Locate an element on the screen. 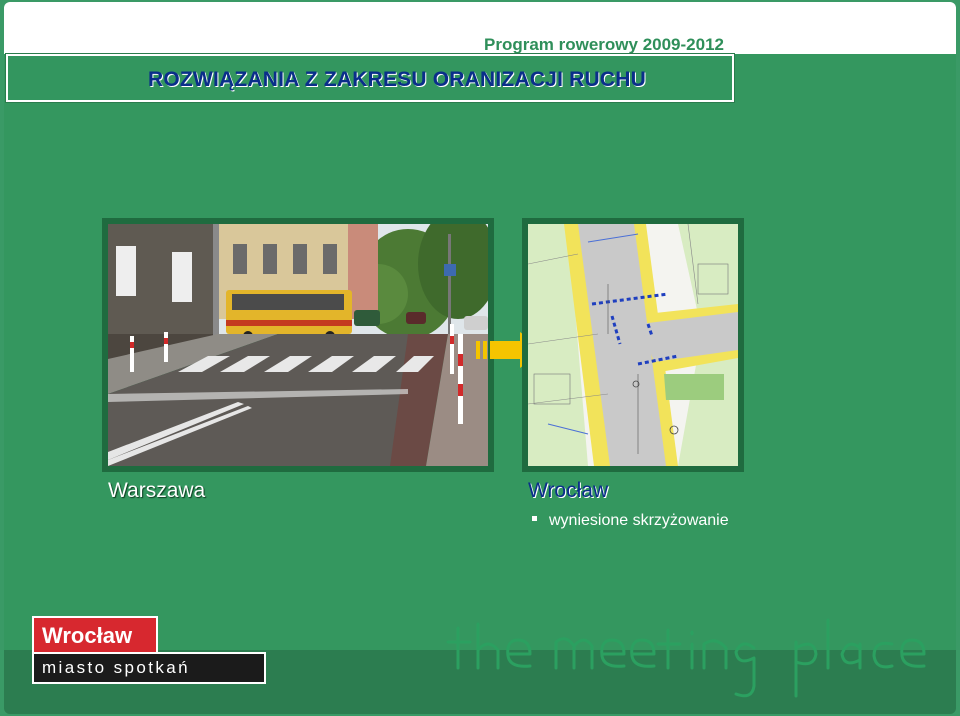 The width and height of the screenshot is (960, 716). photo-frame is located at coordinates (298, 345).